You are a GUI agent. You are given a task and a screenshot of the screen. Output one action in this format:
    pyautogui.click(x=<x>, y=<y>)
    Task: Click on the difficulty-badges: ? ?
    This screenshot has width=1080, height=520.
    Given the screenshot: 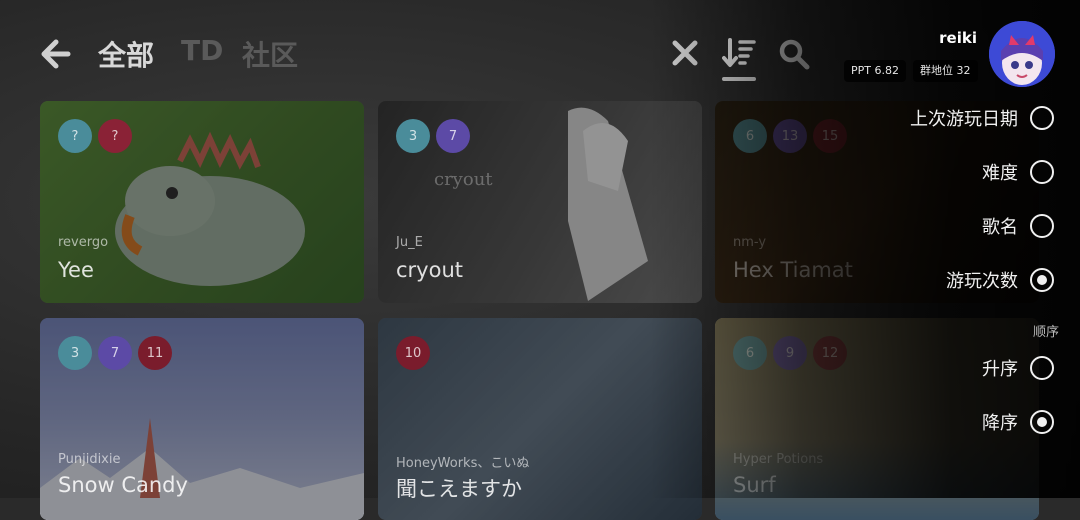 What is the action you would take?
    pyautogui.click(x=95, y=136)
    